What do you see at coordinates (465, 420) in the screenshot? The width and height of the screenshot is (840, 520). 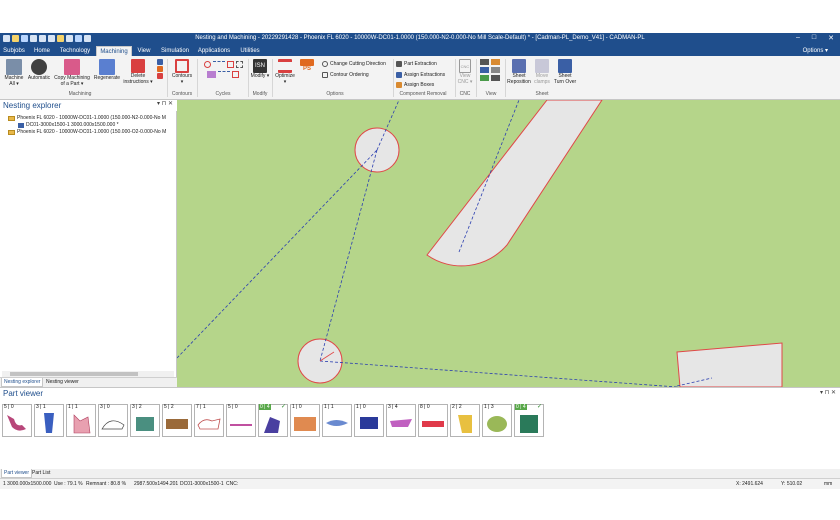 I see `part-tile: 2 | 2` at bounding box center [465, 420].